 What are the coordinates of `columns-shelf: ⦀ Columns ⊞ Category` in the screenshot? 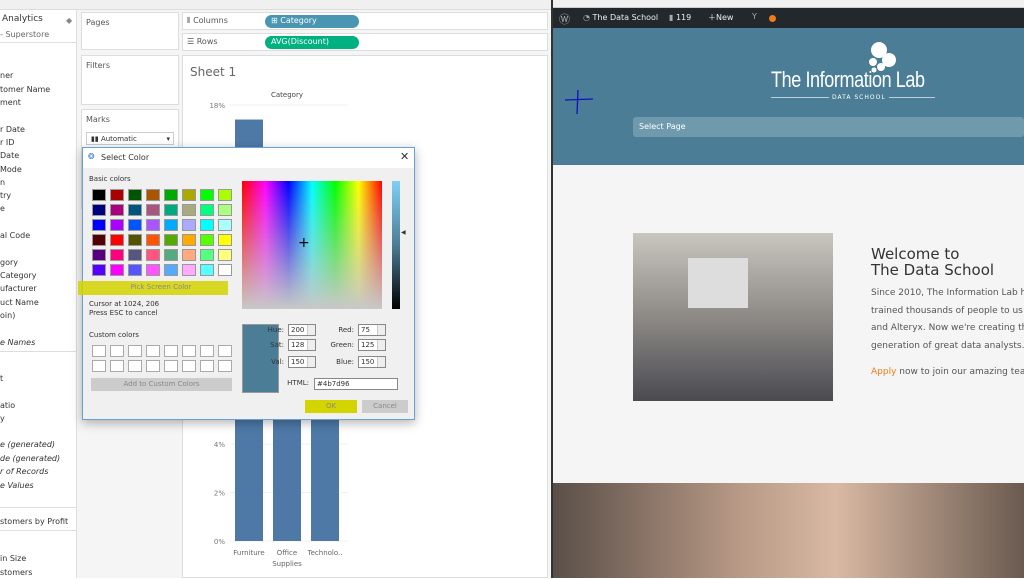 It's located at (365, 21).